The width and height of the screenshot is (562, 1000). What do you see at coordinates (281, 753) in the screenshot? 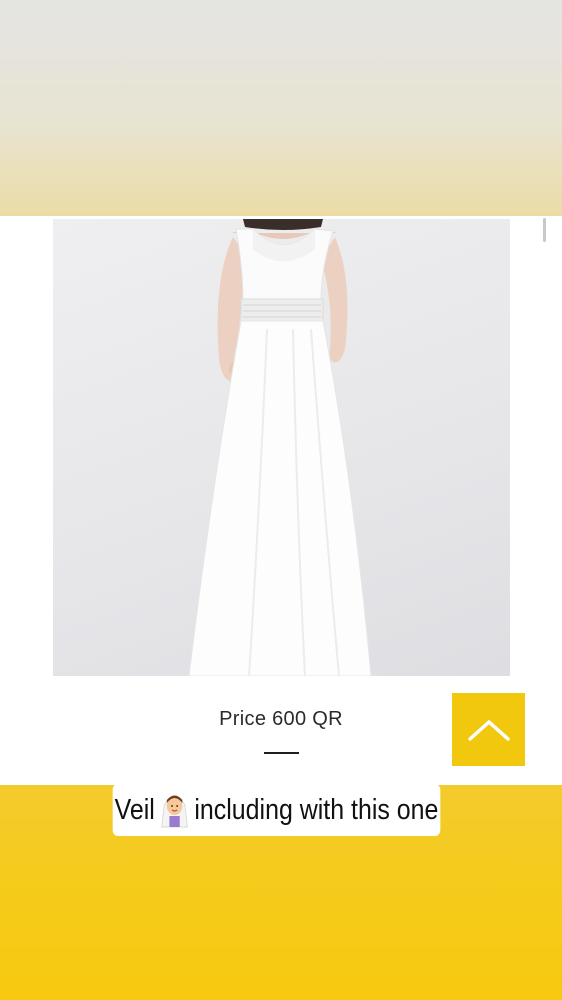
I see `price-divider` at bounding box center [281, 753].